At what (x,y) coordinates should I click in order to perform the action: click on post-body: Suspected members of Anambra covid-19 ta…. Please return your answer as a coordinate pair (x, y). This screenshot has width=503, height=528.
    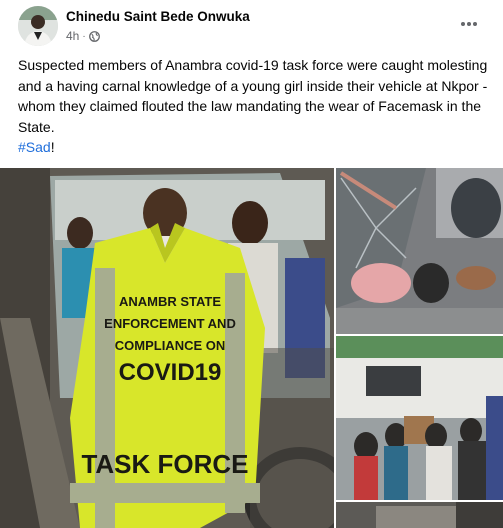
    Looking at the image, I should click on (253, 96).